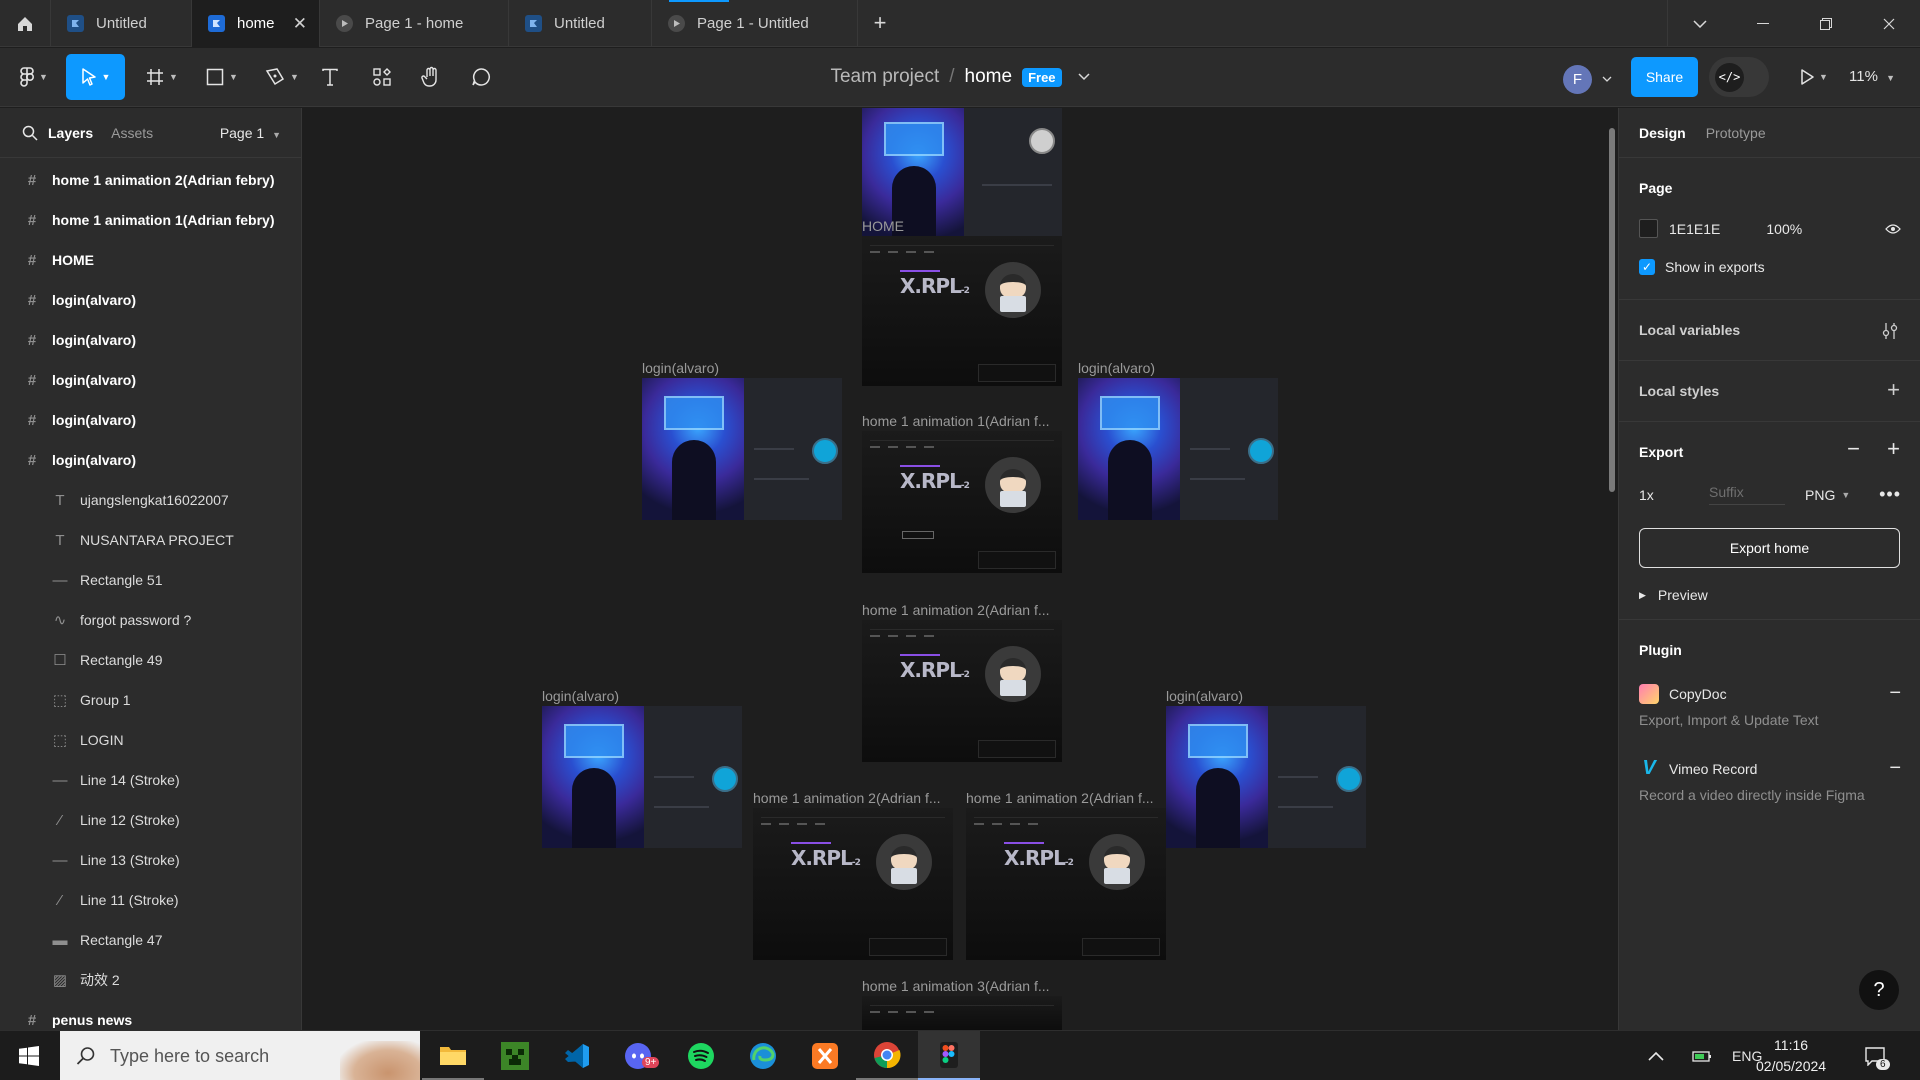 This screenshot has height=1080, width=1920. I want to click on variables-icon, so click(1890, 331).